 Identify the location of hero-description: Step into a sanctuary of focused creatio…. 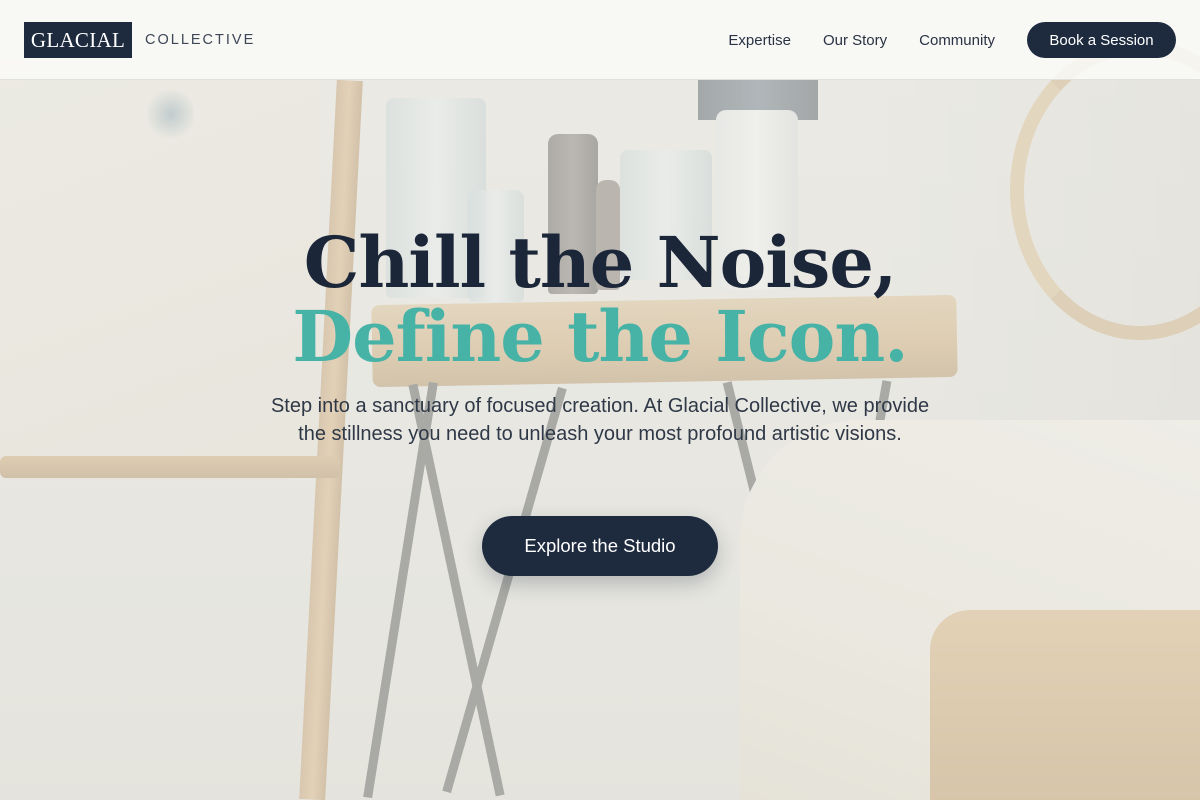
(600, 420).